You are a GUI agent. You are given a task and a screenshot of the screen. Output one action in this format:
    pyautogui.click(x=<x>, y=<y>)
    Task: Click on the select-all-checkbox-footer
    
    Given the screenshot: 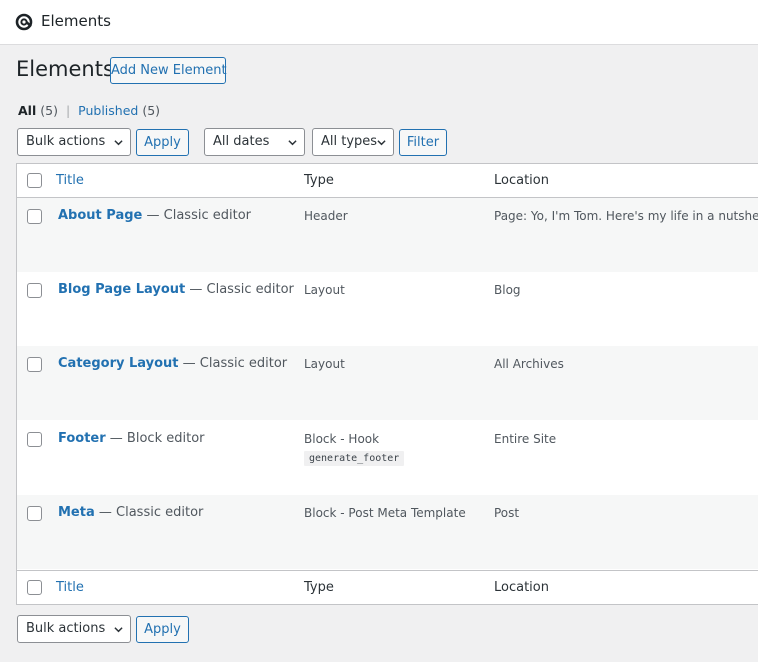 What is the action you would take?
    pyautogui.click(x=34, y=587)
    